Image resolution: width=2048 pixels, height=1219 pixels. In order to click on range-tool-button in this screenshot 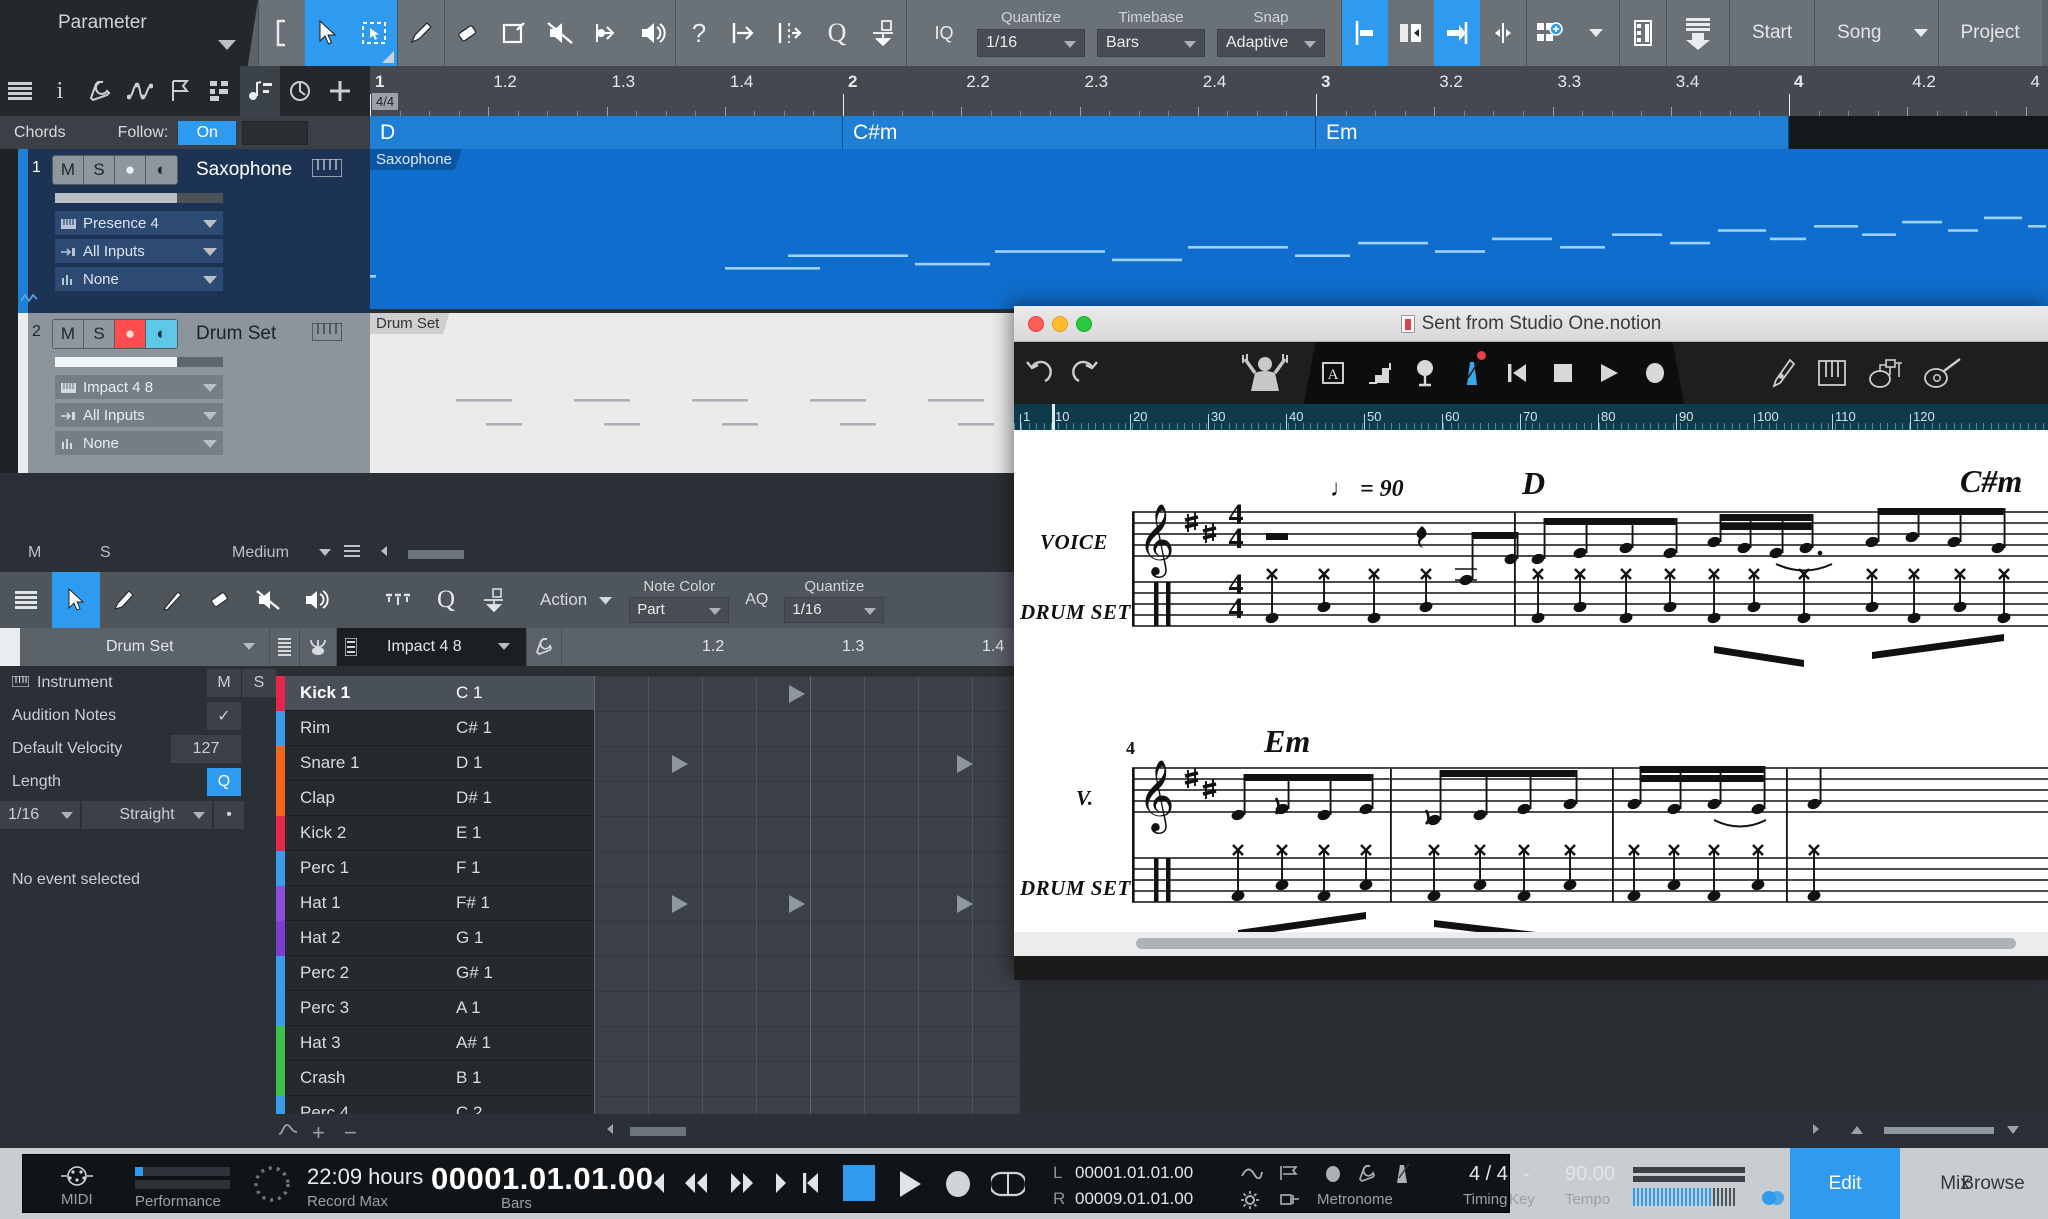, I will do `click(282, 33)`.